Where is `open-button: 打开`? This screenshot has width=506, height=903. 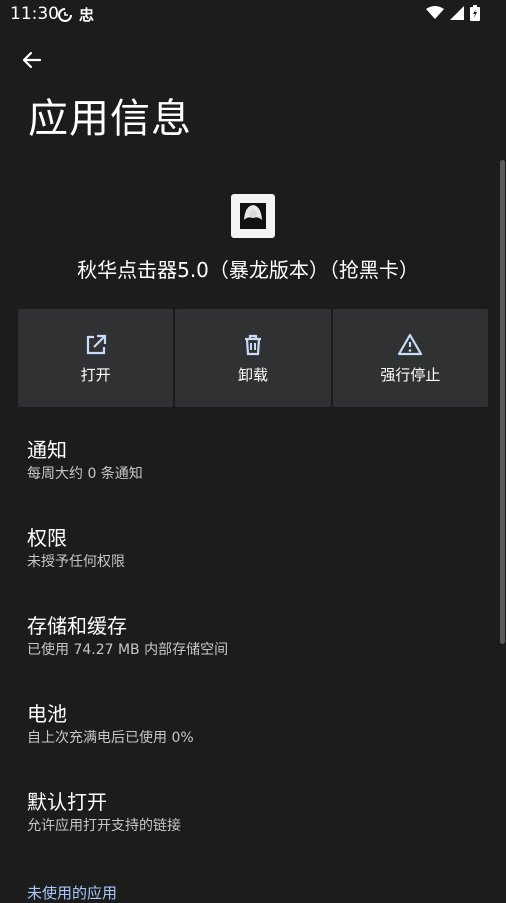
open-button: 打开 is located at coordinates (96, 358).